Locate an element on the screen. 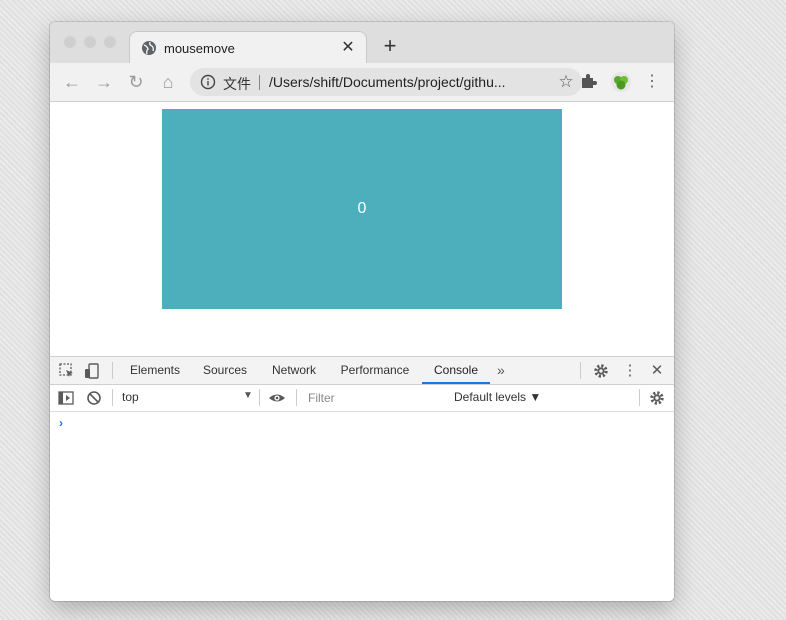 The width and height of the screenshot is (786, 620). log-levels-dropdown: Default levels ▼ is located at coordinates (497, 397).